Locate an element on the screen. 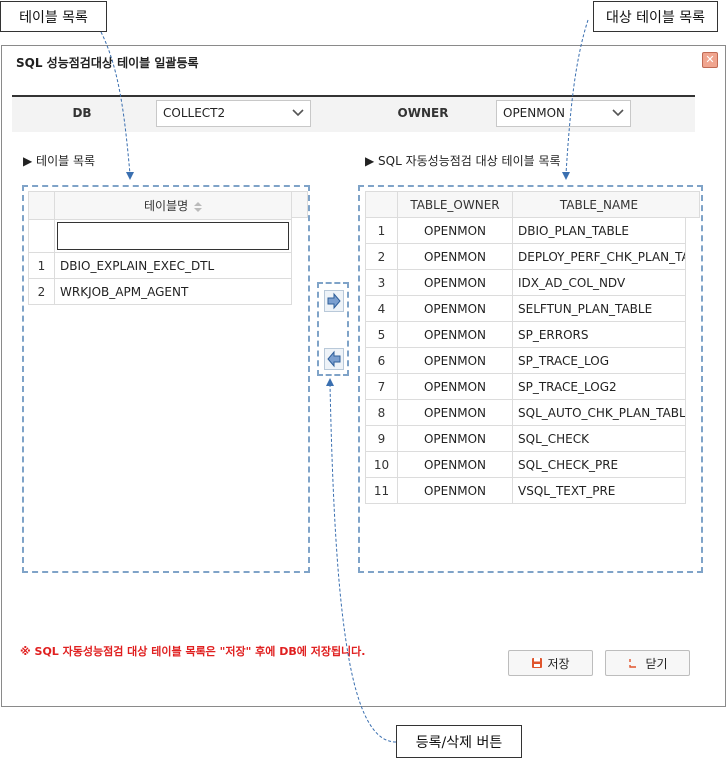 The width and height of the screenshot is (727, 765). table-row: 6 OPENMON SP_TRACE_LOG is located at coordinates (525, 360).